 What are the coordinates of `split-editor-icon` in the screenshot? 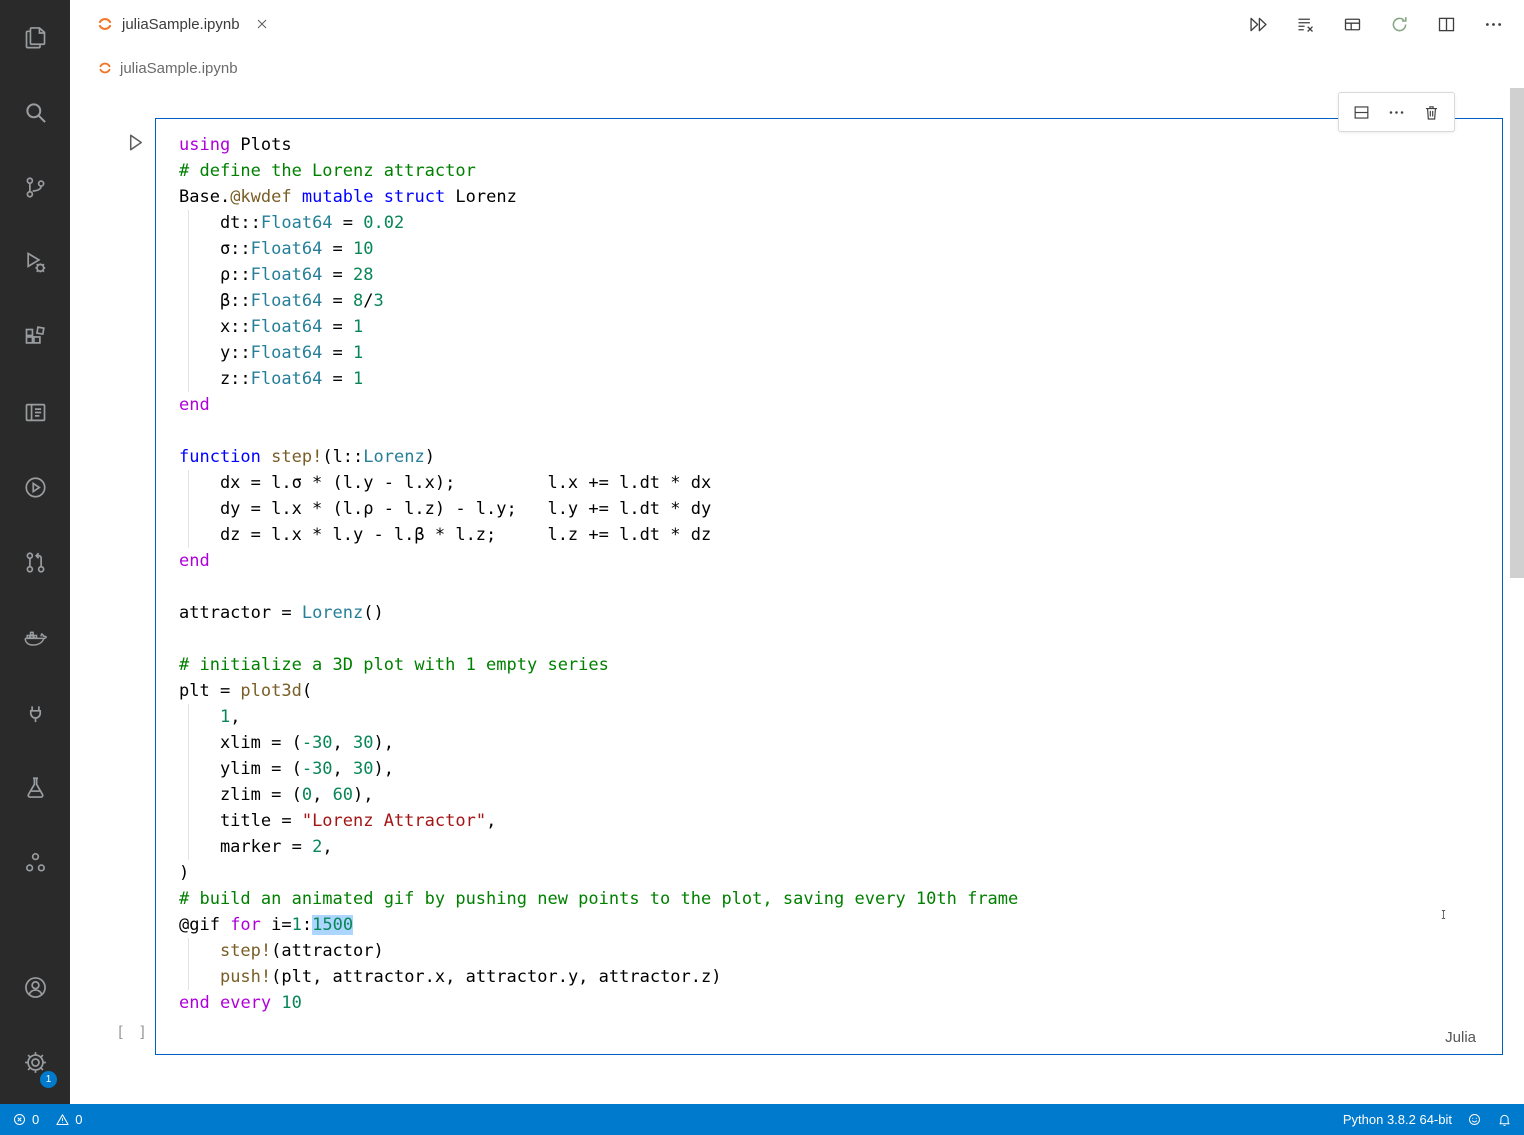 It's located at (1446, 24).